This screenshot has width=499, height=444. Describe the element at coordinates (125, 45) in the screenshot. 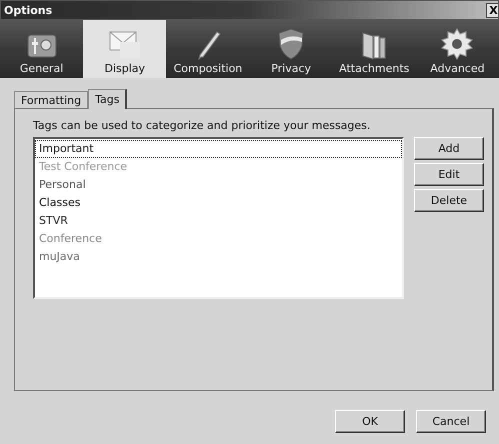

I see `envelope-text-icon` at that location.